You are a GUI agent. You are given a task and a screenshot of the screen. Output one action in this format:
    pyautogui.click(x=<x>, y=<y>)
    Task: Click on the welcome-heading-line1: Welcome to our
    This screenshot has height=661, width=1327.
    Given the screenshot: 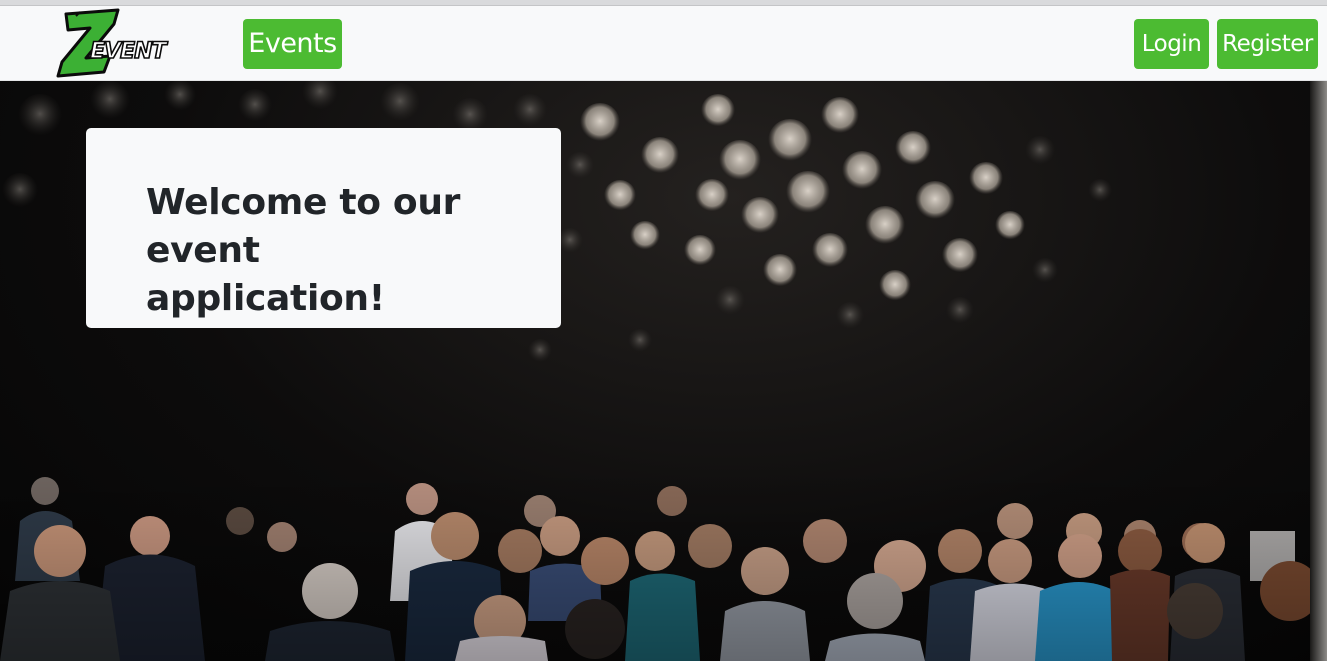 What is the action you would take?
    pyautogui.click(x=303, y=202)
    